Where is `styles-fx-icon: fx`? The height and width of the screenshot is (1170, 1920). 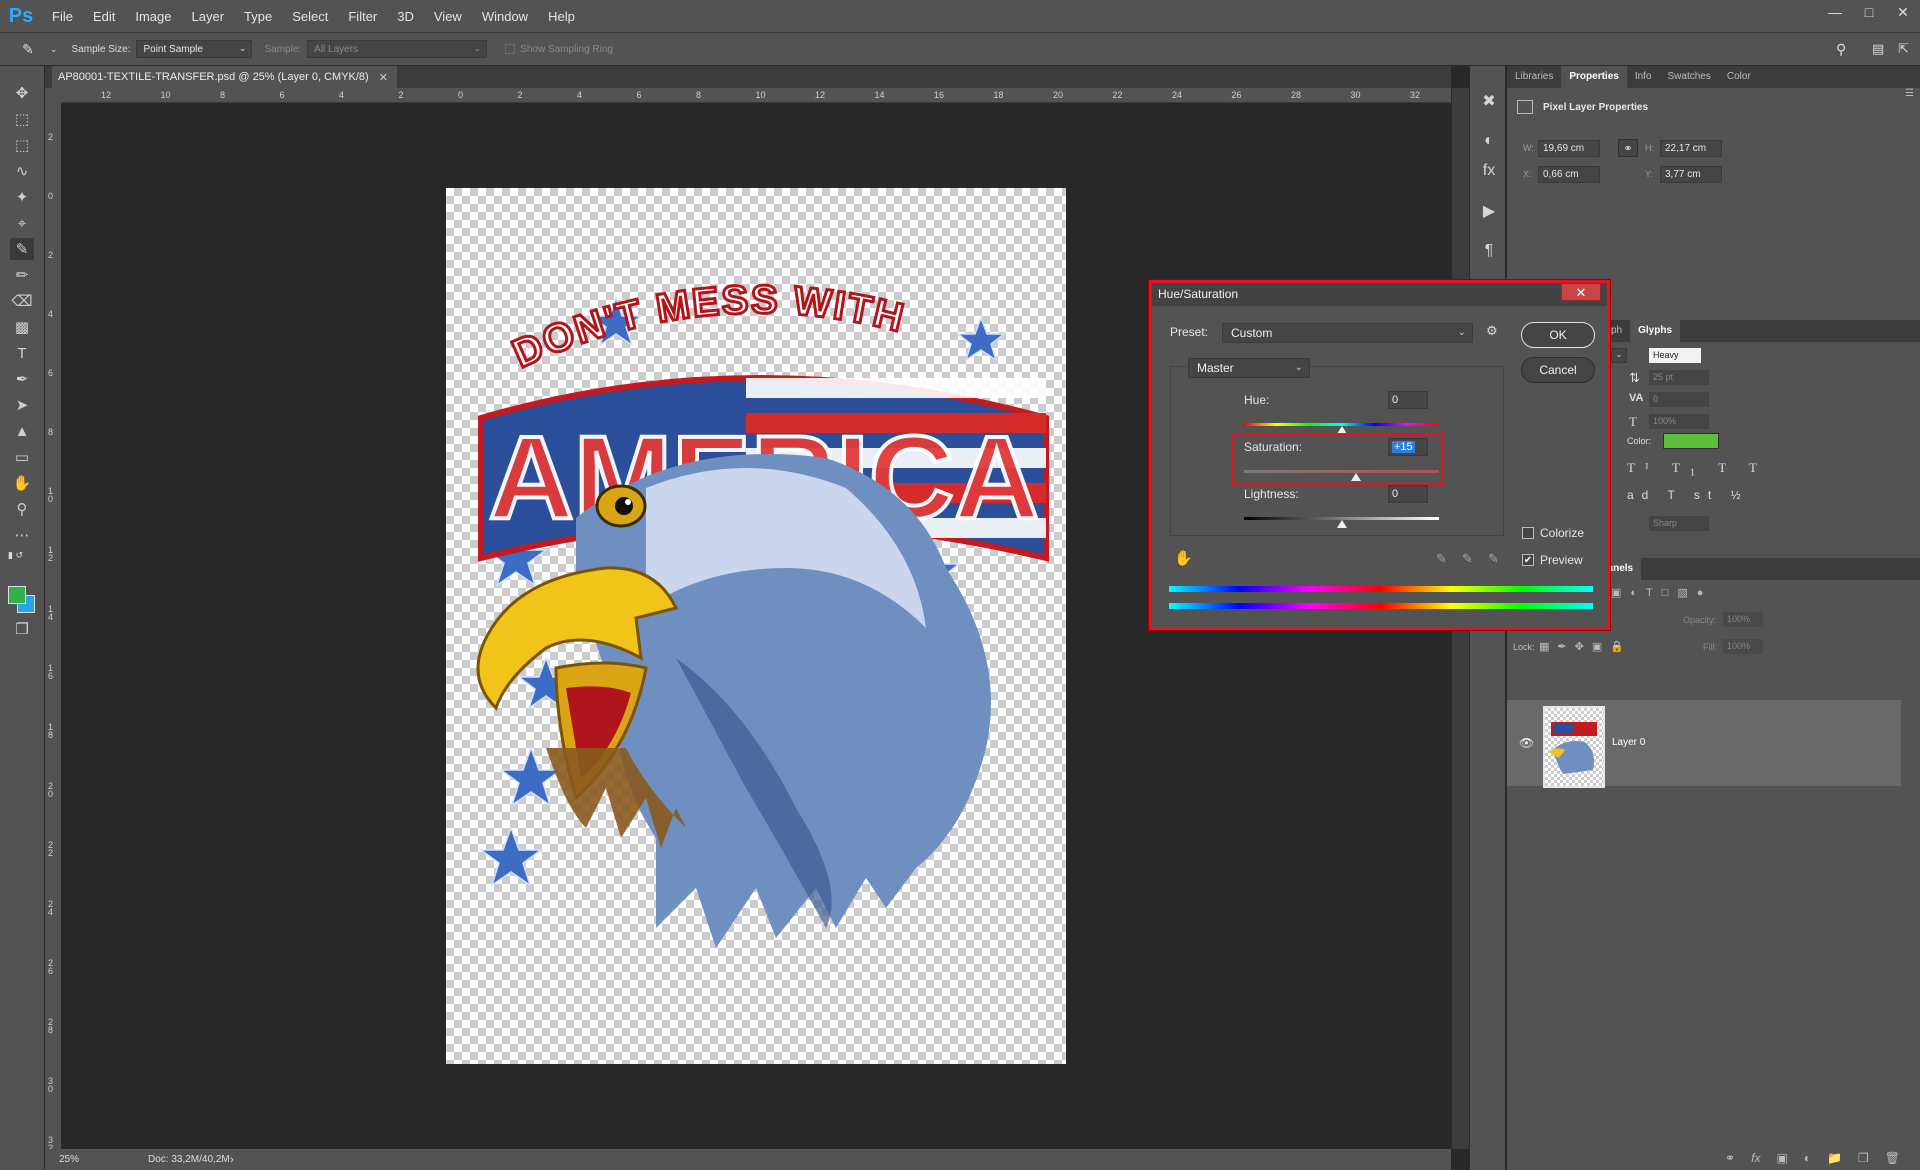 styles-fx-icon: fx is located at coordinates (1489, 171).